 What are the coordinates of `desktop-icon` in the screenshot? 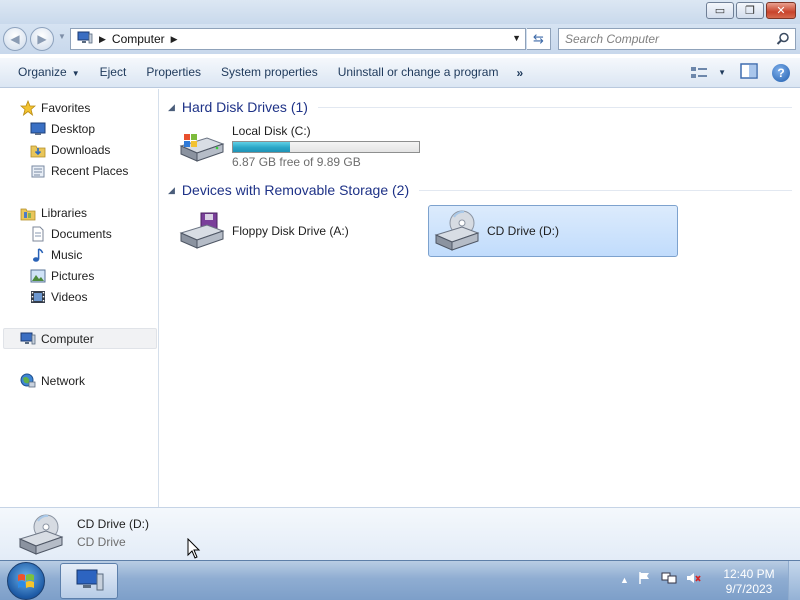 It's located at (38, 129).